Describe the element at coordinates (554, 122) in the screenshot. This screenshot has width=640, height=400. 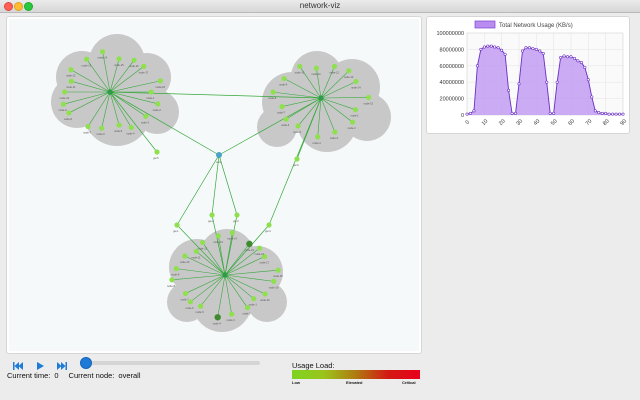
I see `x-tick-label: 50` at that location.